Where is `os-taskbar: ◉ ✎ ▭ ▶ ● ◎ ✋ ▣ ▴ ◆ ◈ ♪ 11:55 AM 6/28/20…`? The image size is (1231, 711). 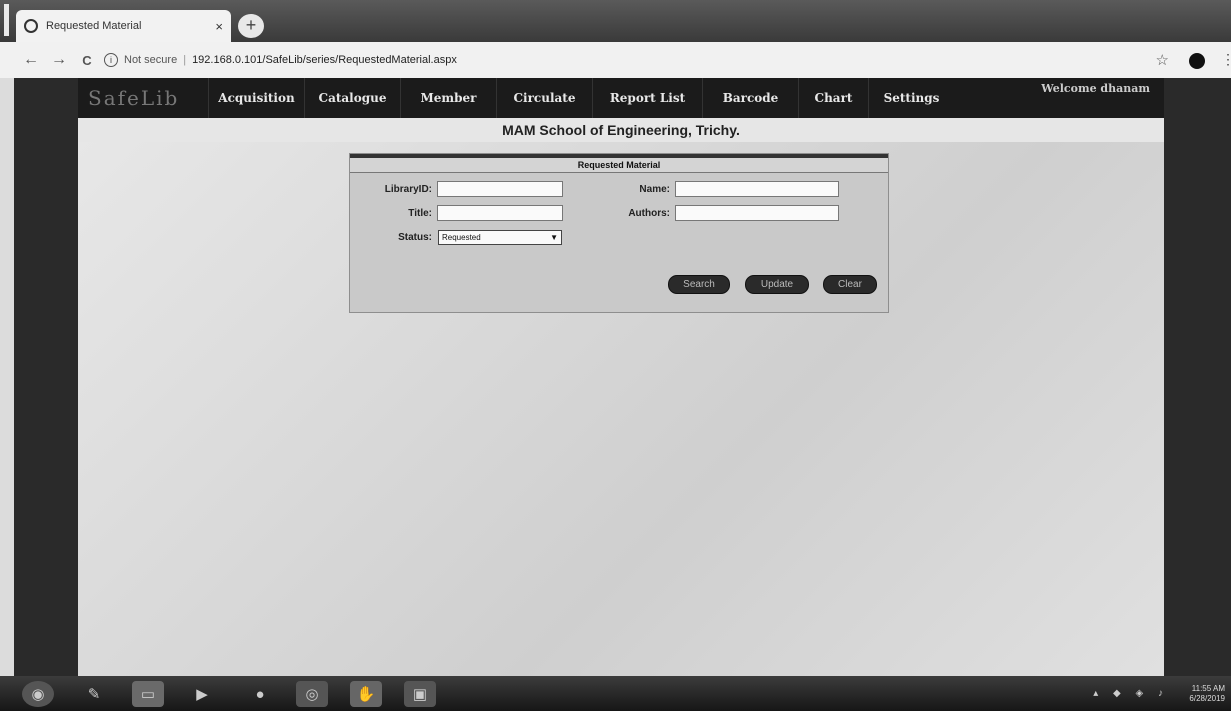
os-taskbar: ◉ ✎ ▭ ▶ ● ◎ ✋ ▣ ▴ ◆ ◈ ♪ 11:55 AM 6/28/20… is located at coordinates (615, 693).